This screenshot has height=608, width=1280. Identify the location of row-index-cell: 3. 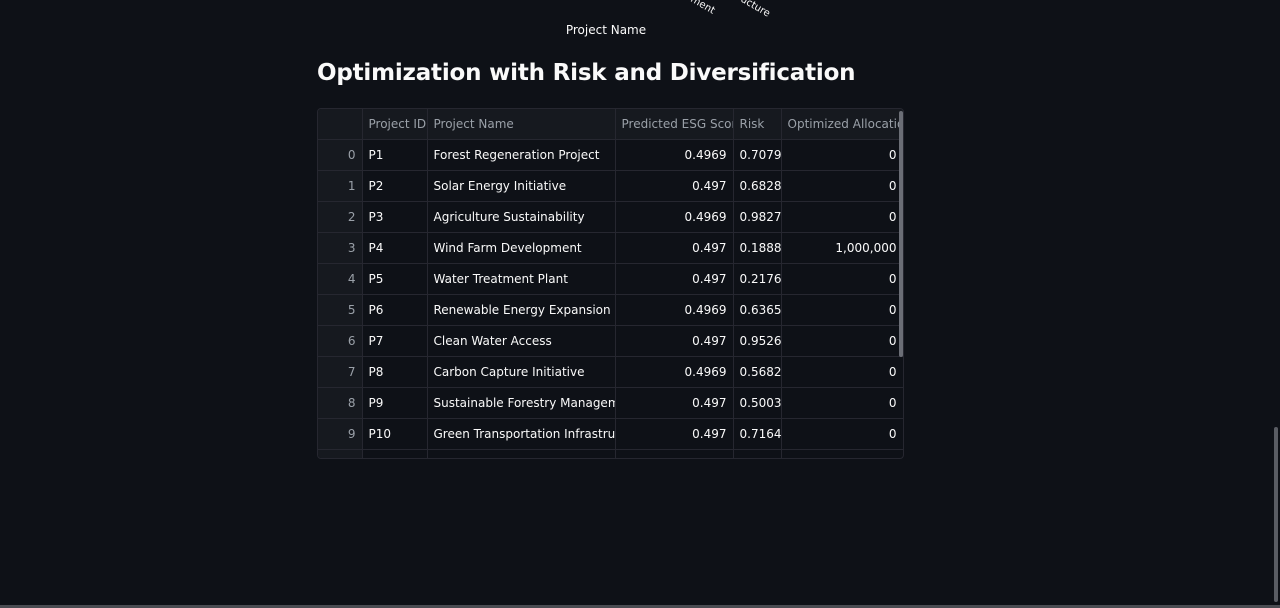
(340, 248).